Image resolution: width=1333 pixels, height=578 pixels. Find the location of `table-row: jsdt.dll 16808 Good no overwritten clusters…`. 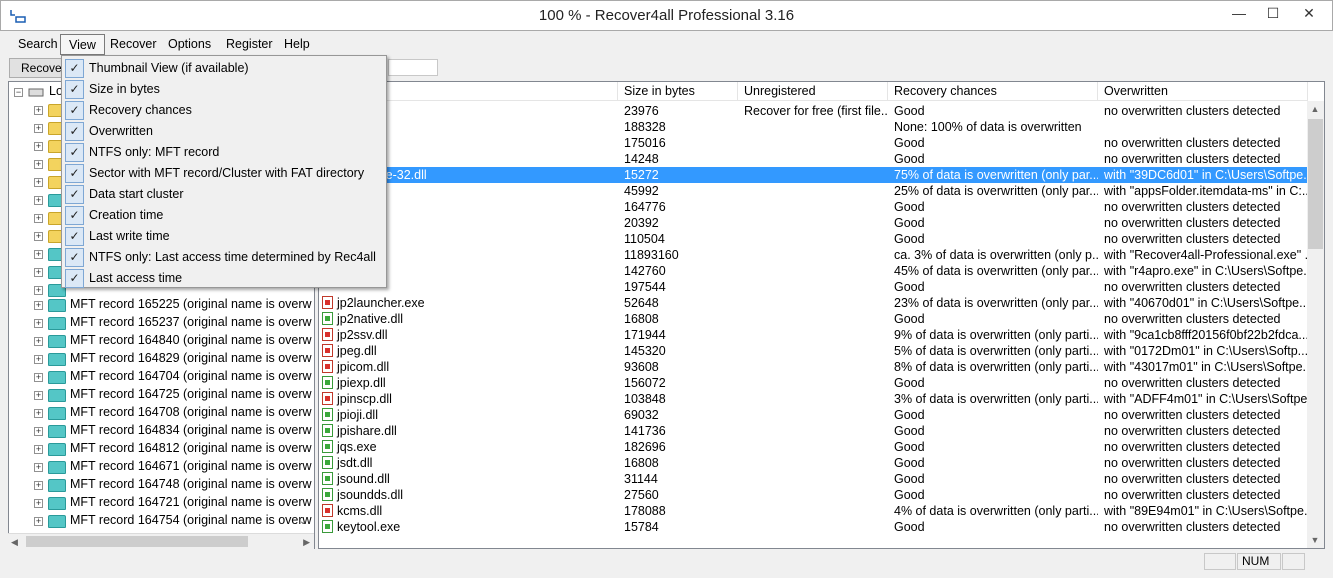

table-row: jsdt.dll 16808 Good no overwritten clusters… is located at coordinates (813, 463).